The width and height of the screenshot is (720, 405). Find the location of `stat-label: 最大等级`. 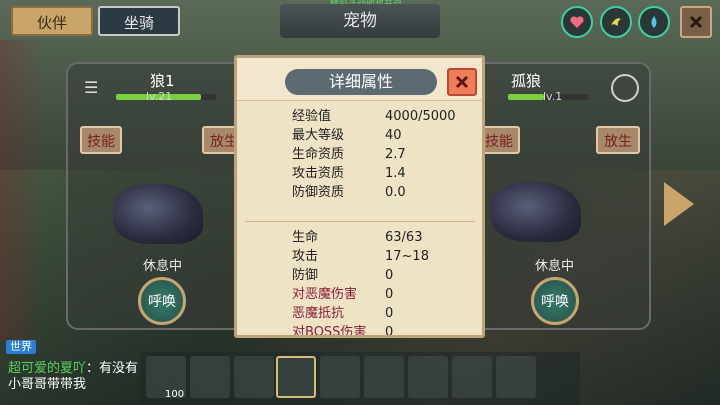

stat-label: 最大等级 is located at coordinates (318, 135).